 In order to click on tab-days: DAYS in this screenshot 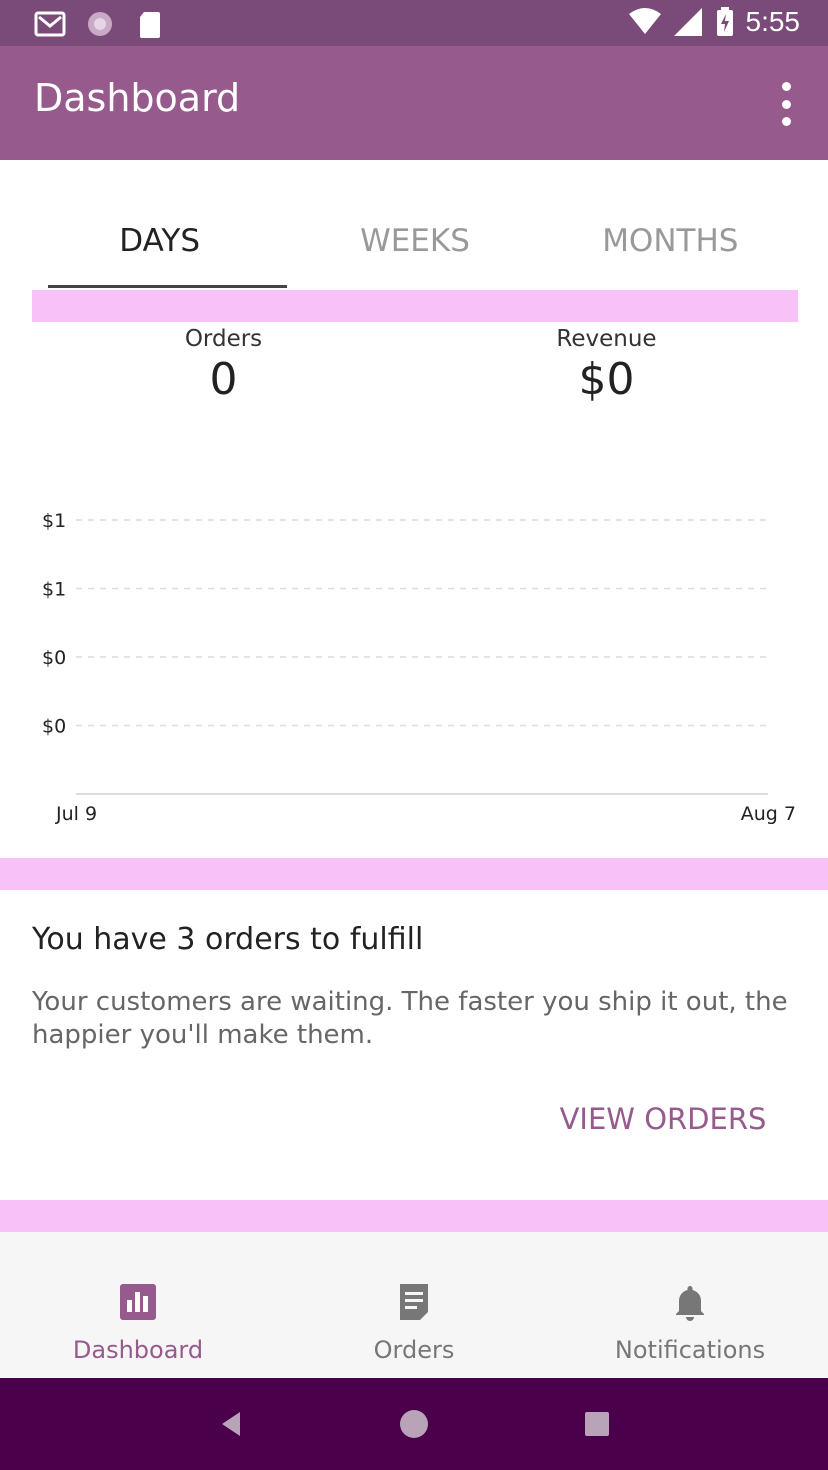, I will do `click(160, 241)`.